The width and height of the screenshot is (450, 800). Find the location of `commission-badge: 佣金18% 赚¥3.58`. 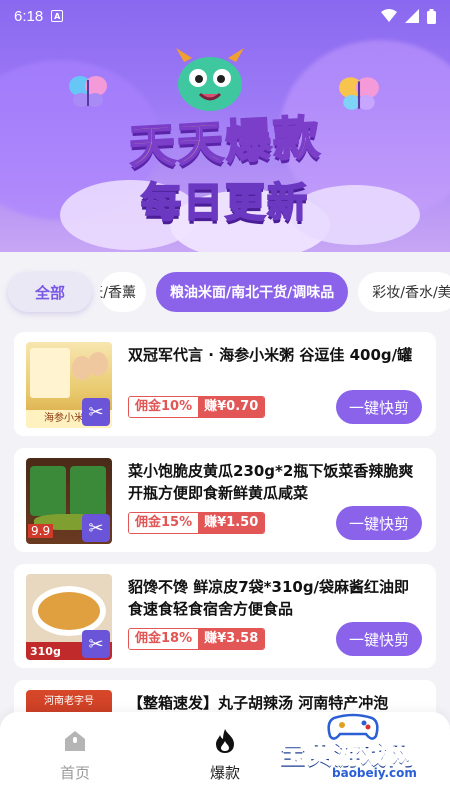

commission-badge: 佣金18% 赚¥3.58 is located at coordinates (197, 639).